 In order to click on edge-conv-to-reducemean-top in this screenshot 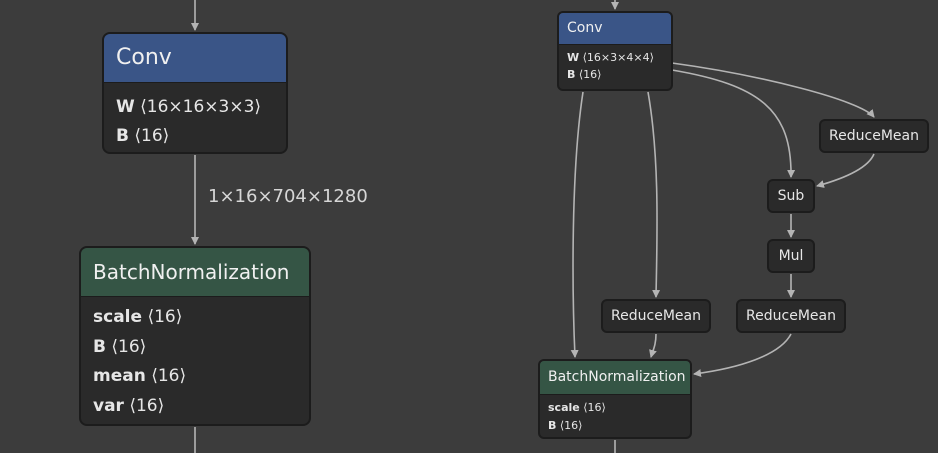, I will do `click(773, 90)`.